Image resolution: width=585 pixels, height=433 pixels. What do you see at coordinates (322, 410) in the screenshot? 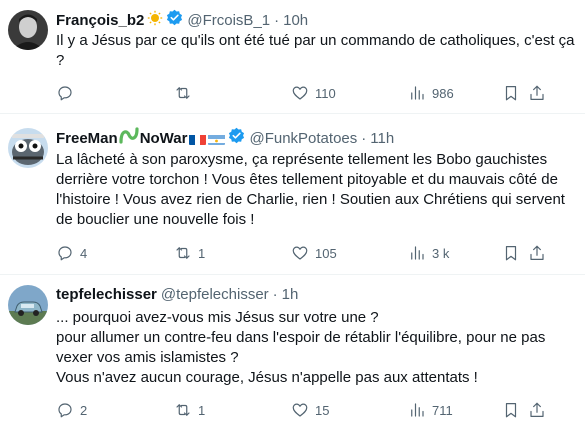
I see `like-count: 15` at bounding box center [322, 410].